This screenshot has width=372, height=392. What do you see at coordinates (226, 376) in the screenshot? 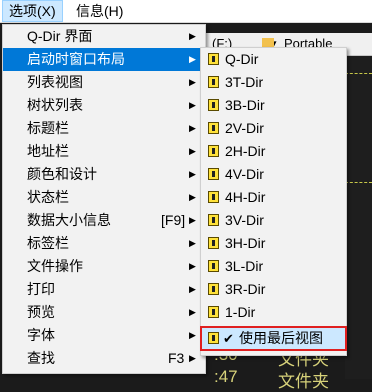
I see `file-time: :47` at bounding box center [226, 376].